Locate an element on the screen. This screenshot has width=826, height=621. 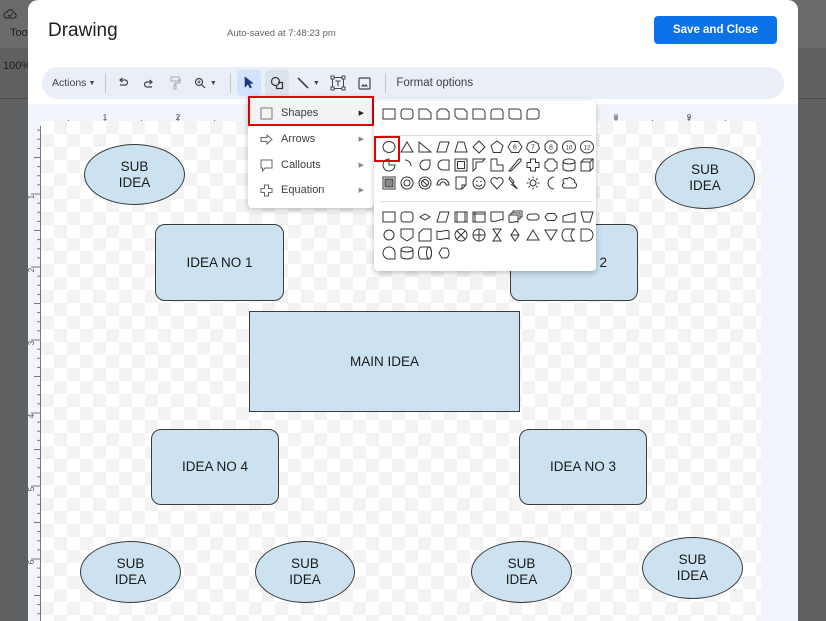
shape-option-can is located at coordinates (569, 165).